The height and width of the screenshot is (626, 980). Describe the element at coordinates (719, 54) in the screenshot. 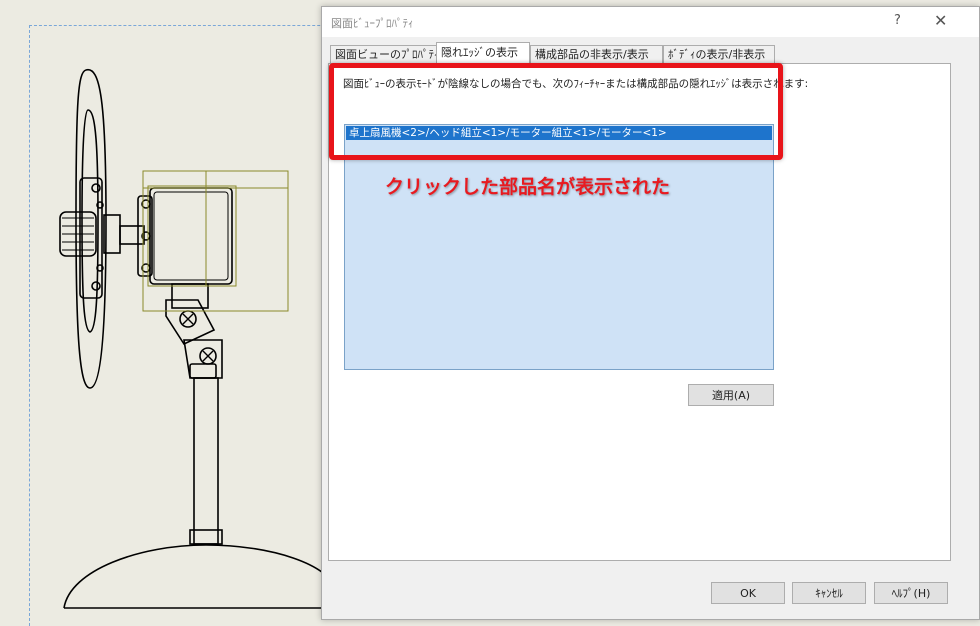

I see `tab-hide-show-bodies: ﾎﾞﾃﾞｨの表示/非表示` at that location.